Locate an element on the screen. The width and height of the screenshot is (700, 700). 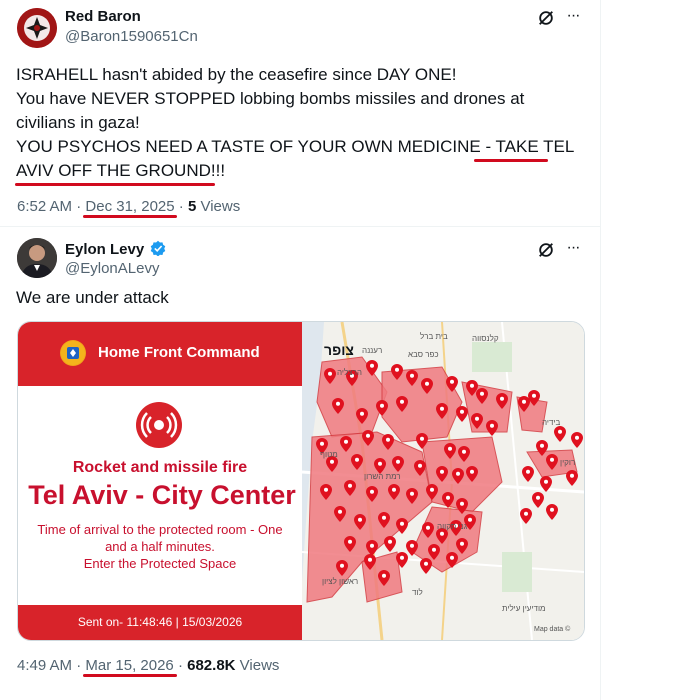
avatar-eylon-levy is located at coordinates (37, 258).